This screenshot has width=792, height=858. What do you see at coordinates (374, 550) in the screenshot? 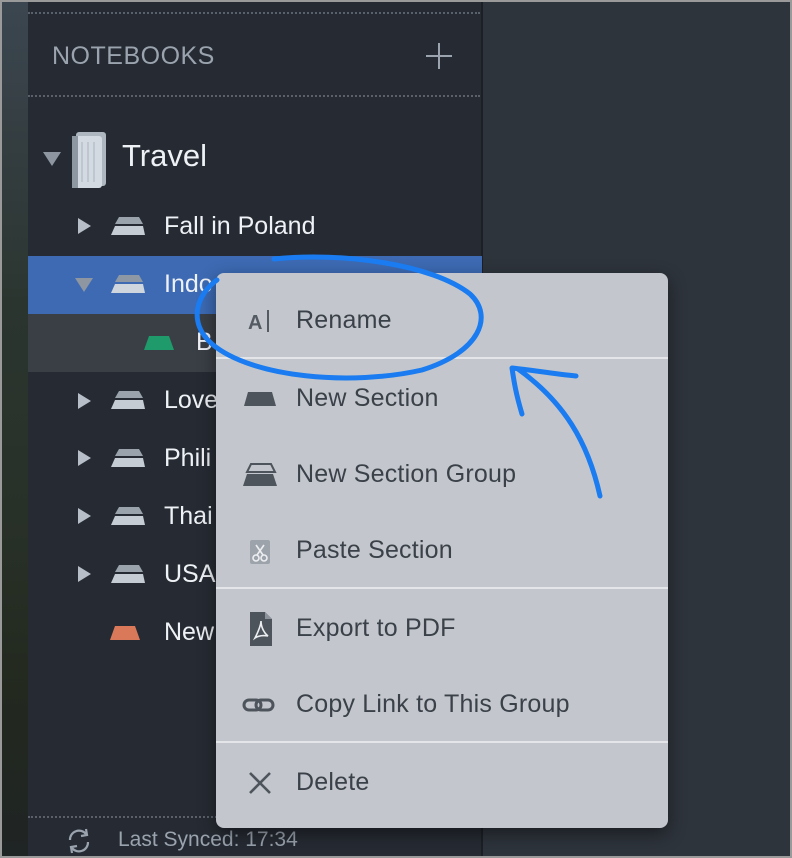
I see `menu-item-label: Paste Section` at bounding box center [374, 550].